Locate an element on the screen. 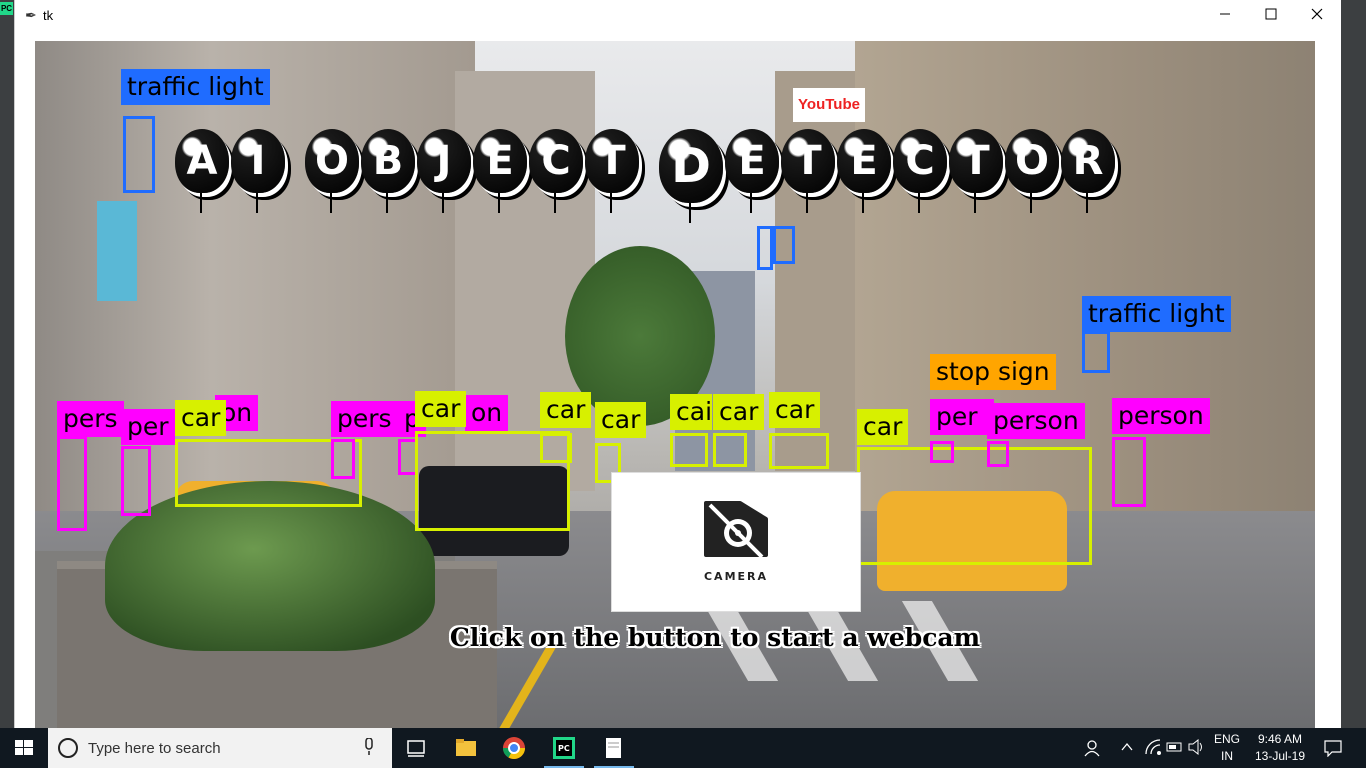 This screenshot has height=768, width=1366. people-icon is located at coordinates (1093, 748).